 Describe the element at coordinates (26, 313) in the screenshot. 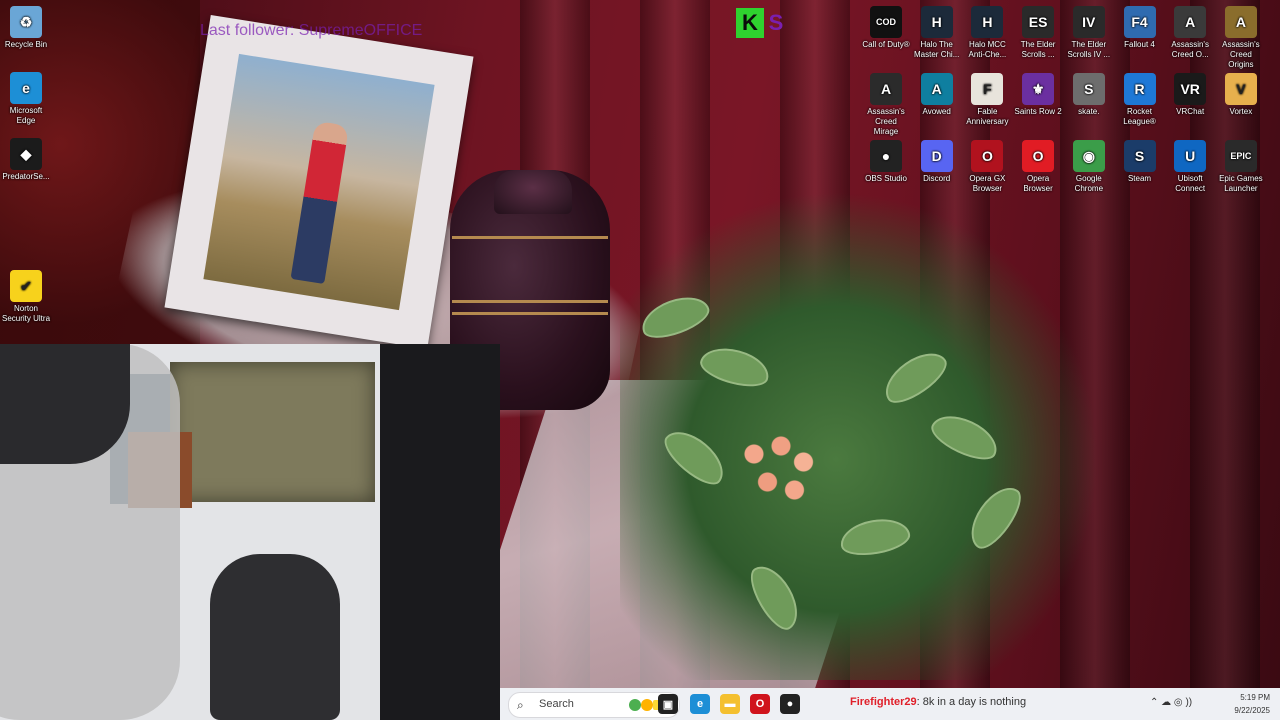

I see `desktop-icon-label: Norton Security Ultra` at that location.